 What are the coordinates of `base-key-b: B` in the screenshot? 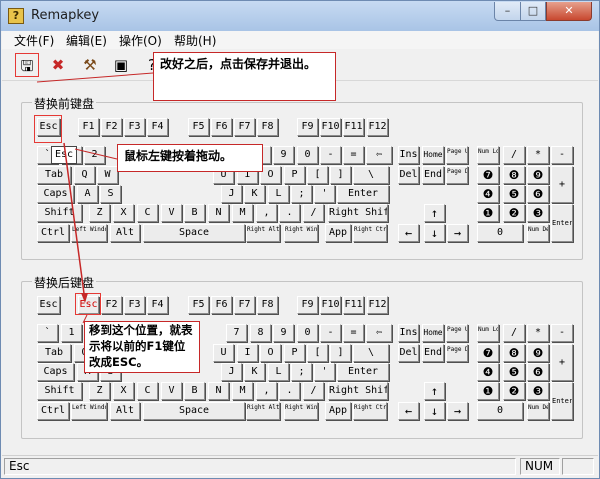 It's located at (194, 213).